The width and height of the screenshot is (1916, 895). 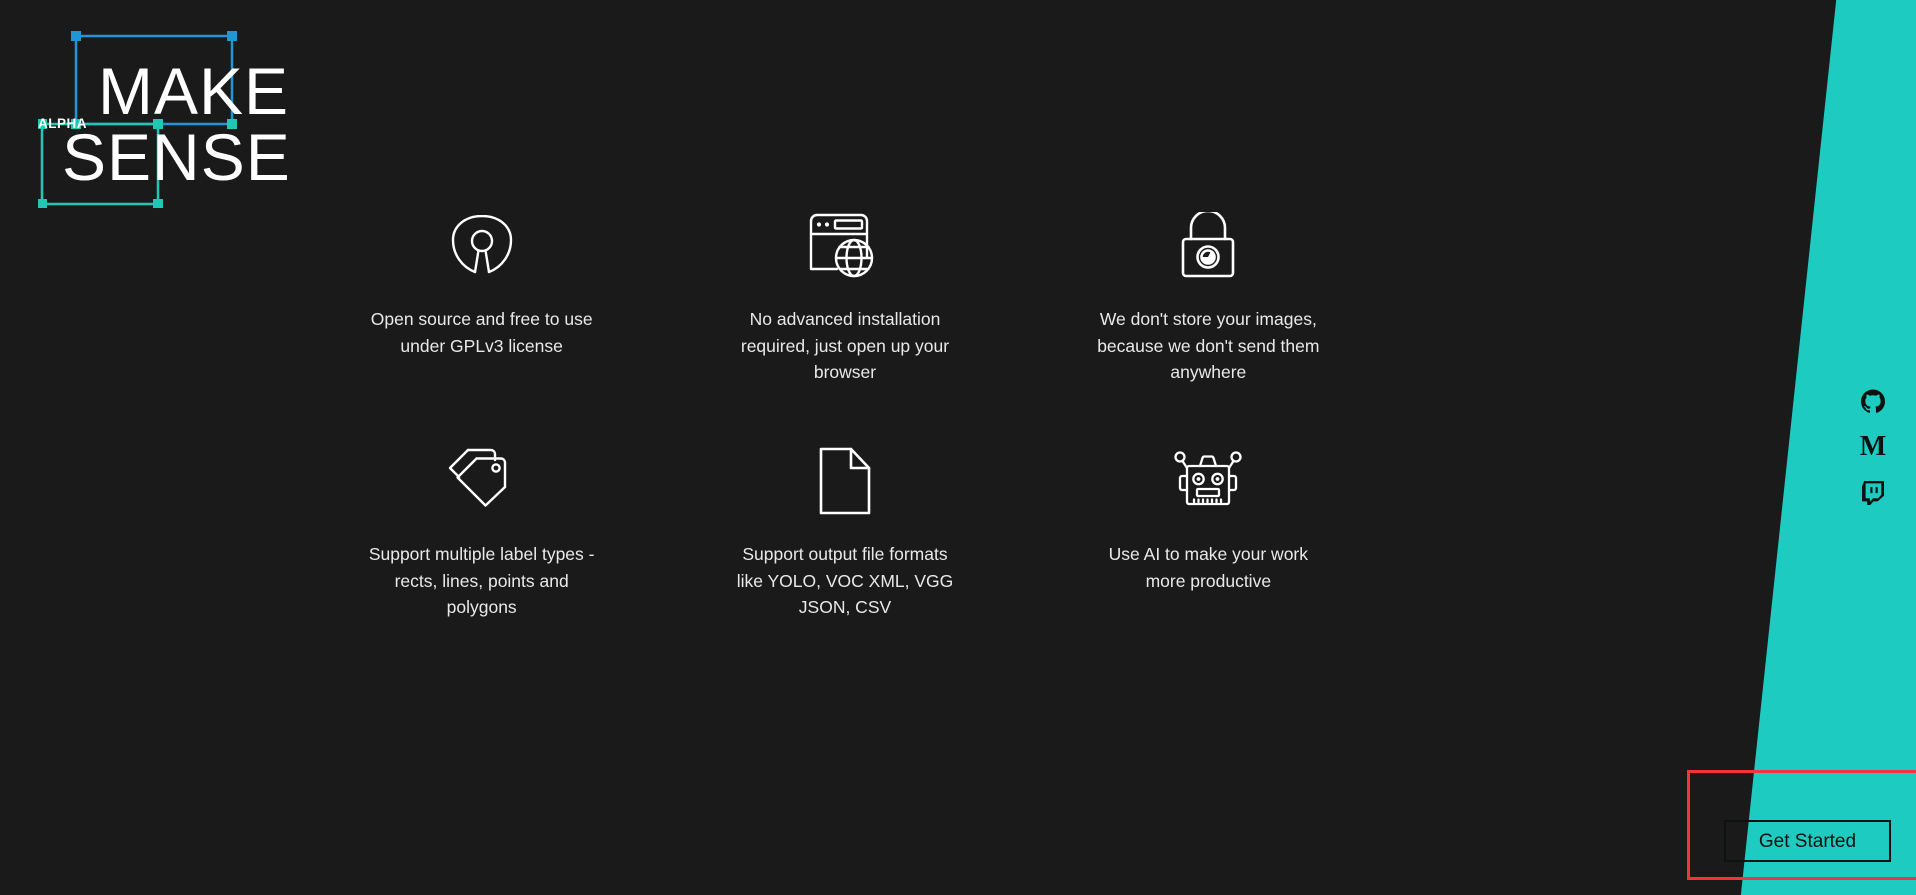 What do you see at coordinates (1208, 567) in the screenshot?
I see `feature-text: Use AI to make your work more productive` at bounding box center [1208, 567].